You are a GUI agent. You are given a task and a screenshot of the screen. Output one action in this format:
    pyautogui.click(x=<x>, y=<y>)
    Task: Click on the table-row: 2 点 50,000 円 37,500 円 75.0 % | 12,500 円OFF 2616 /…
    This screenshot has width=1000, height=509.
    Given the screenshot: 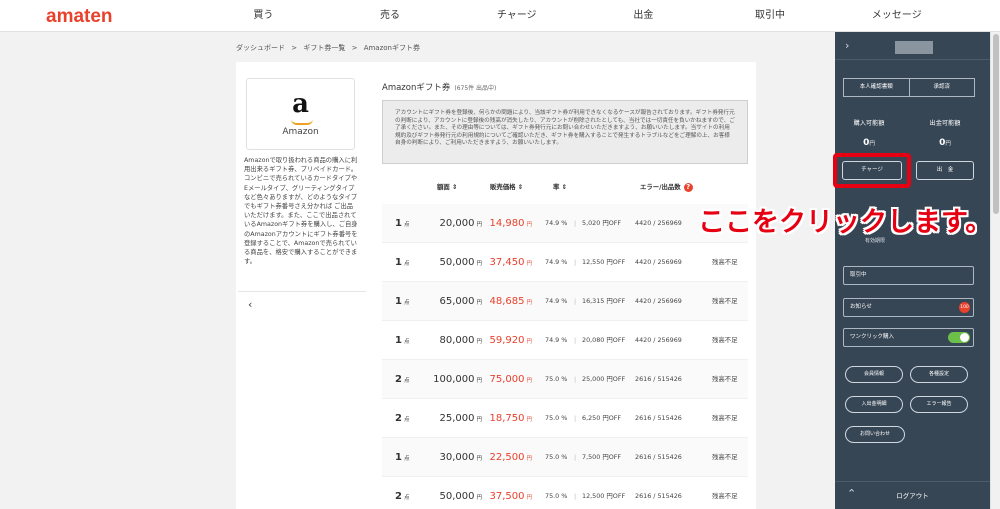 What is the action you would take?
    pyautogui.click(x=565, y=493)
    